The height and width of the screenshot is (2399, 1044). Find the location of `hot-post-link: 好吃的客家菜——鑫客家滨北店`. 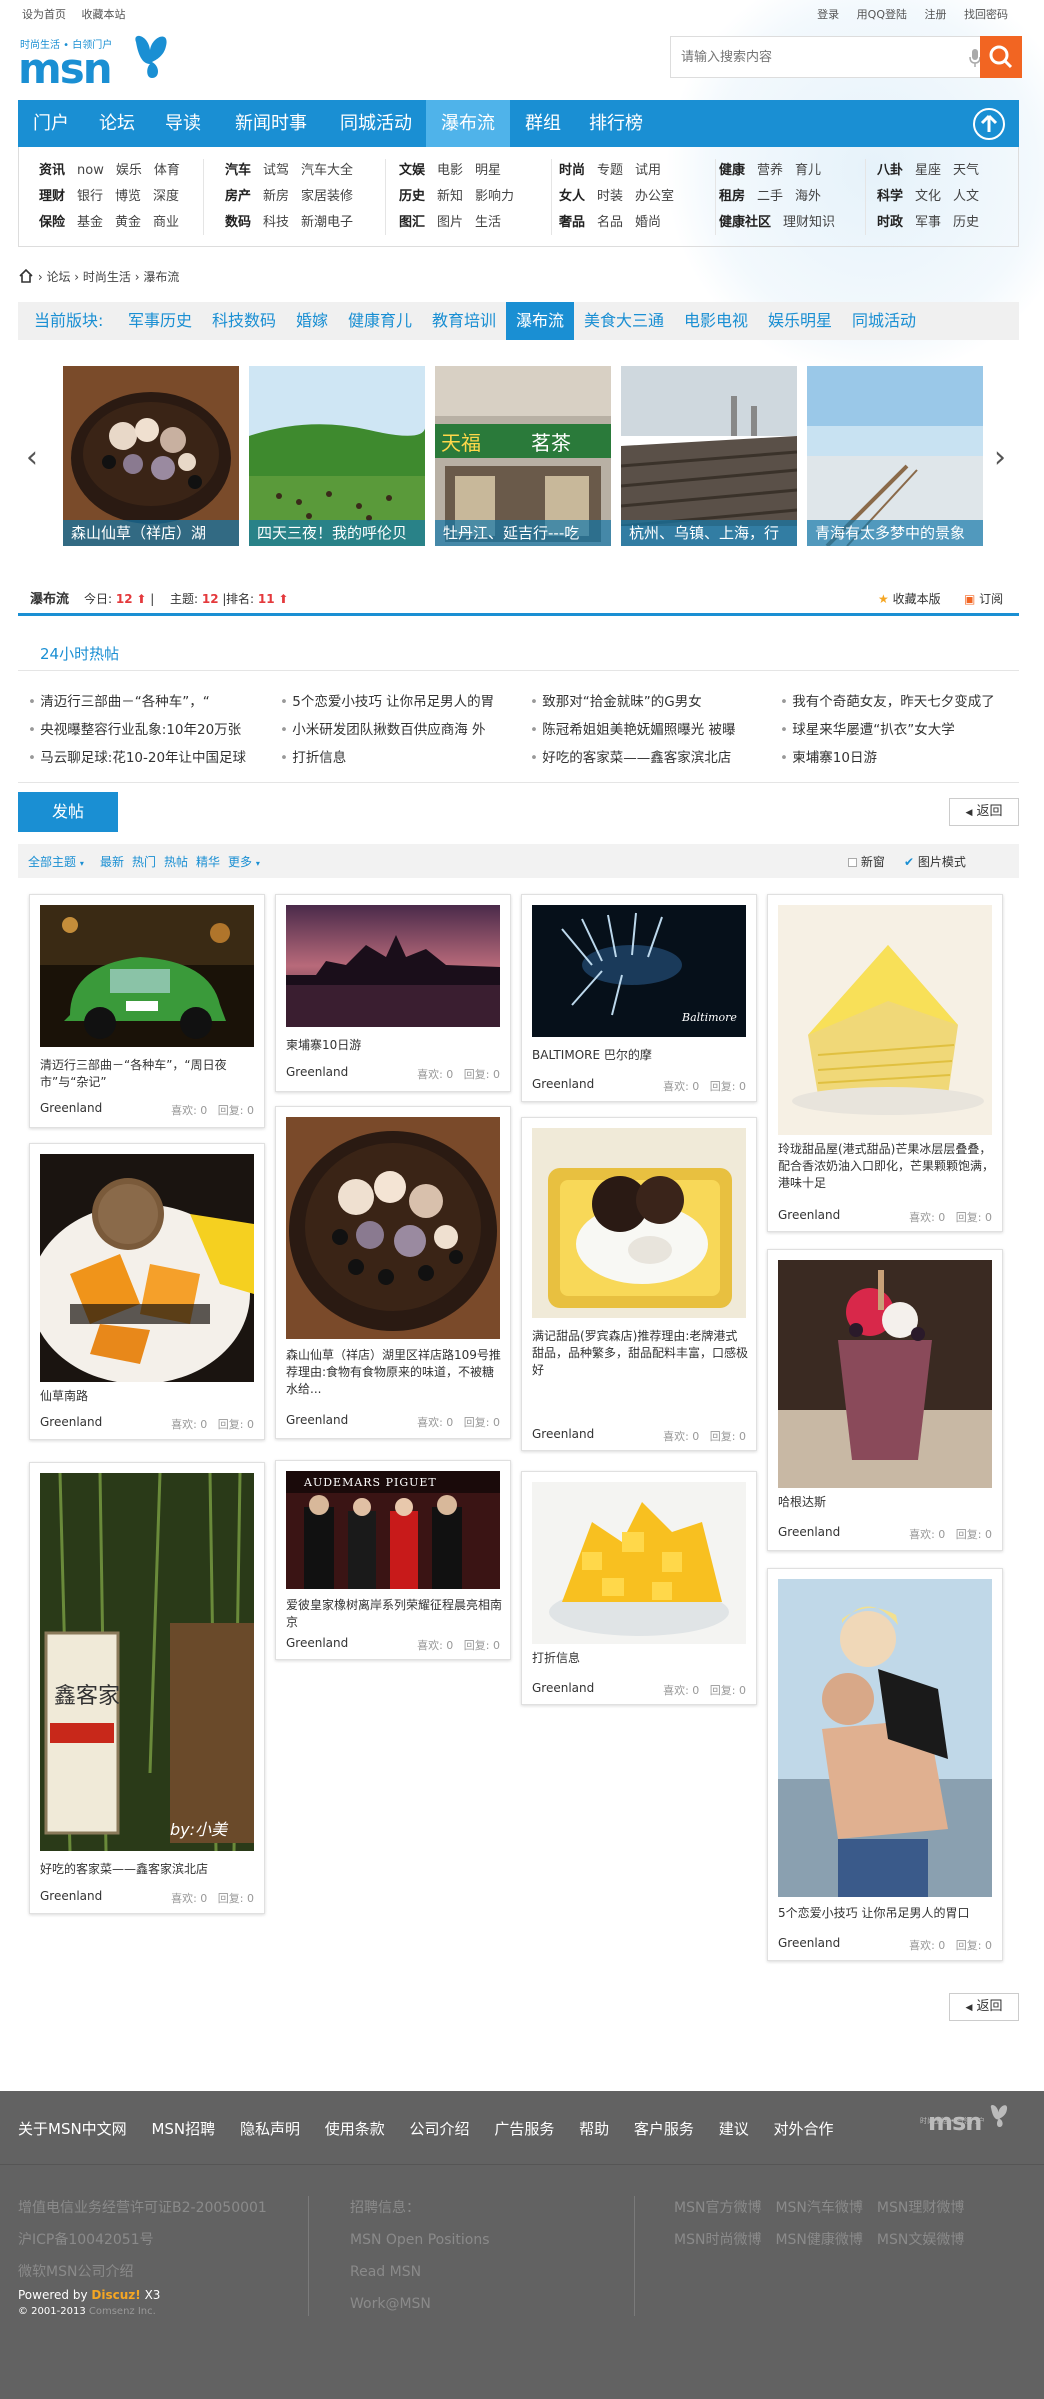

hot-post-link: 好吃的客家菜——鑫客家滨北店 is located at coordinates (630, 756).